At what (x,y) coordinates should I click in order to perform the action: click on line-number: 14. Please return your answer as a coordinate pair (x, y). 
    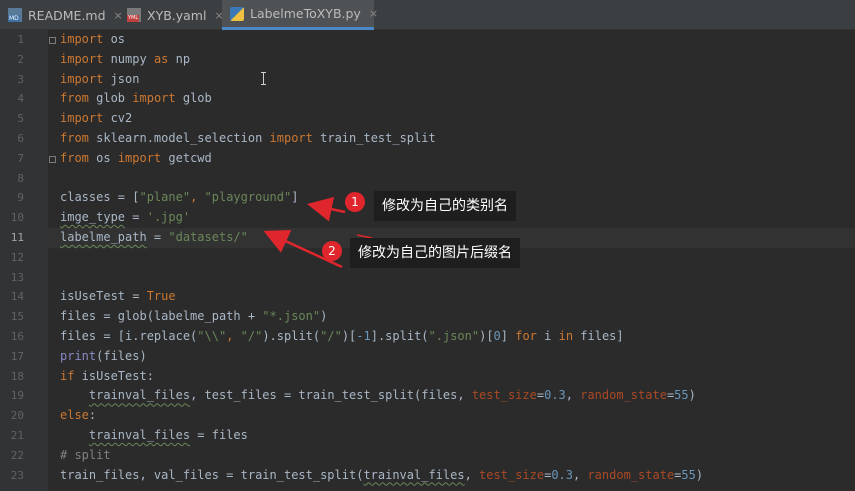
    Looking at the image, I should click on (17, 297).